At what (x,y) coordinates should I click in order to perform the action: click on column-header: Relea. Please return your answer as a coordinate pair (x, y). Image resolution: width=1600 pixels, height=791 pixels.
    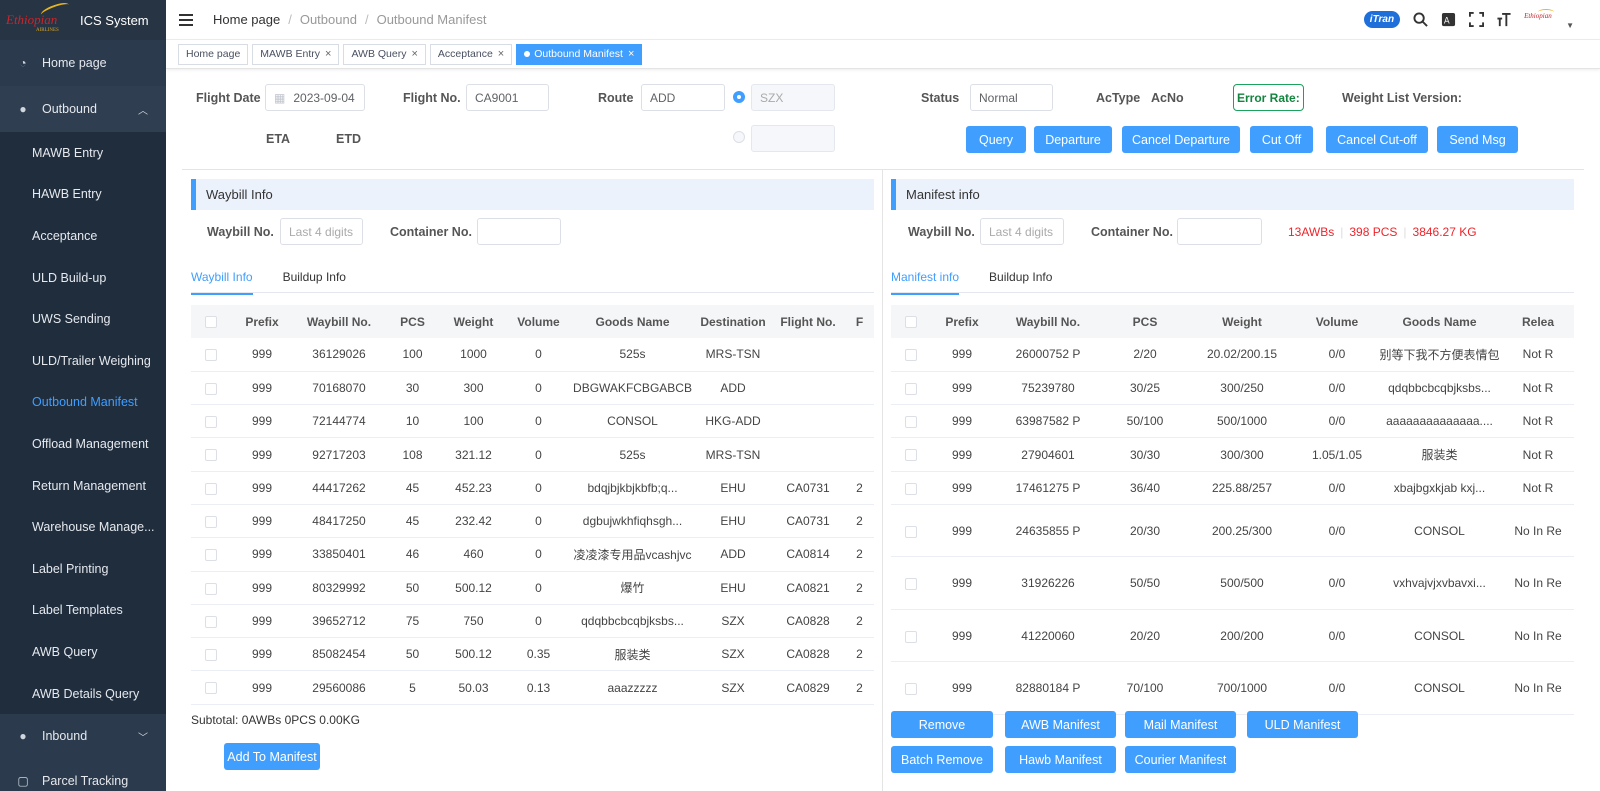
    Looking at the image, I should click on (1538, 321).